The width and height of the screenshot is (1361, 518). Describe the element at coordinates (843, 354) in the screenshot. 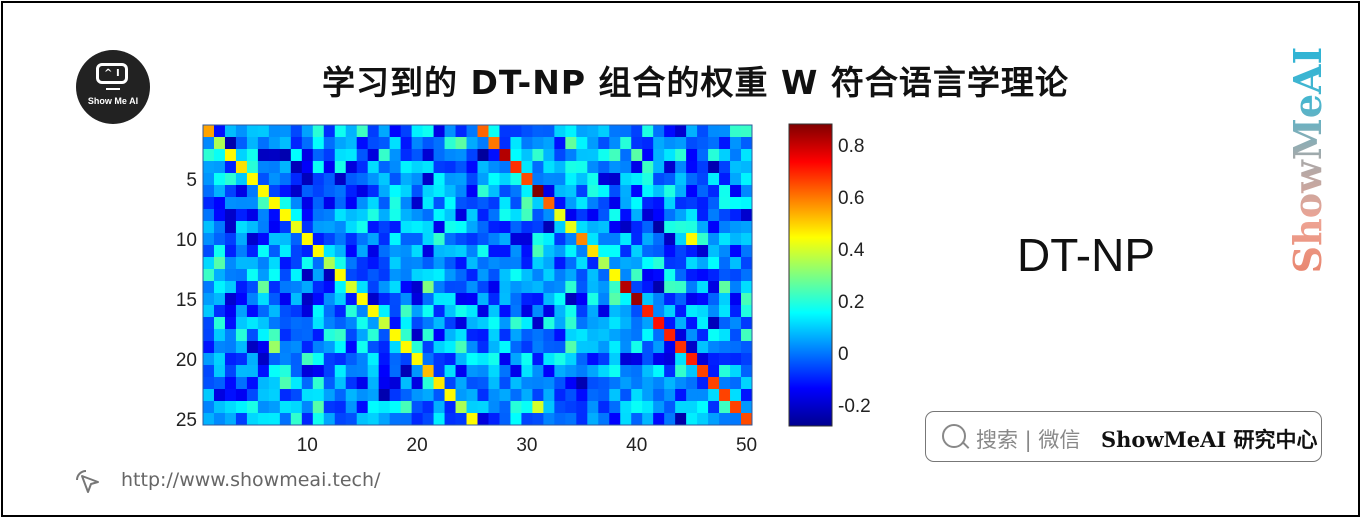

I see `colorbar-tick-label: 0` at that location.